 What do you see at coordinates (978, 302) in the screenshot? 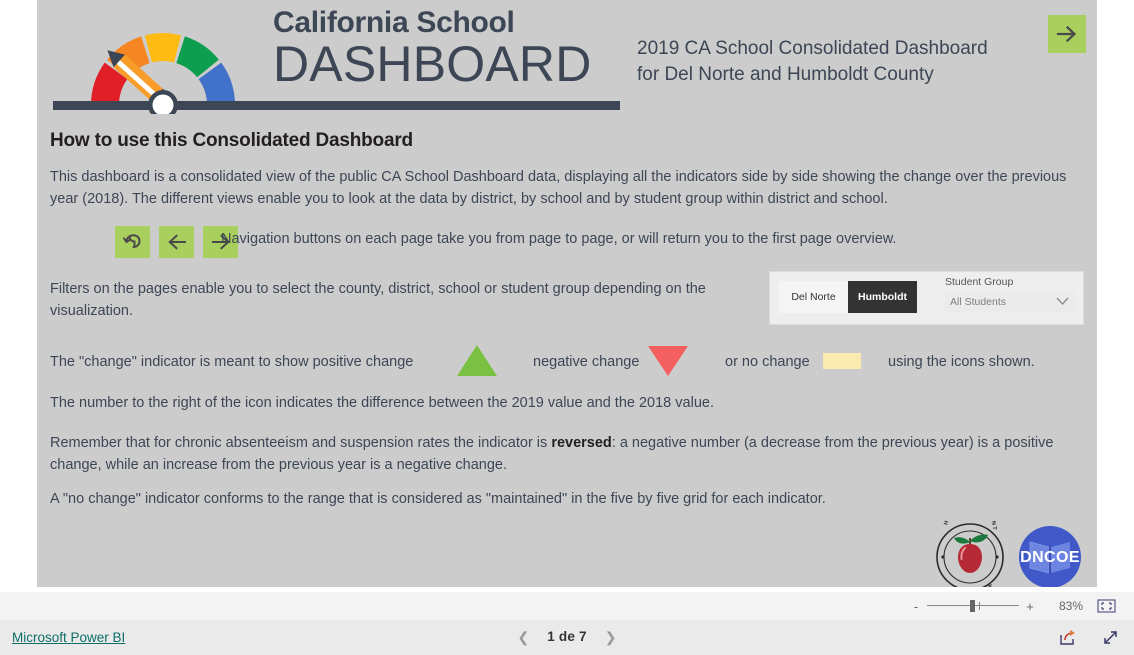
I see `student-group-value: All Students` at bounding box center [978, 302].